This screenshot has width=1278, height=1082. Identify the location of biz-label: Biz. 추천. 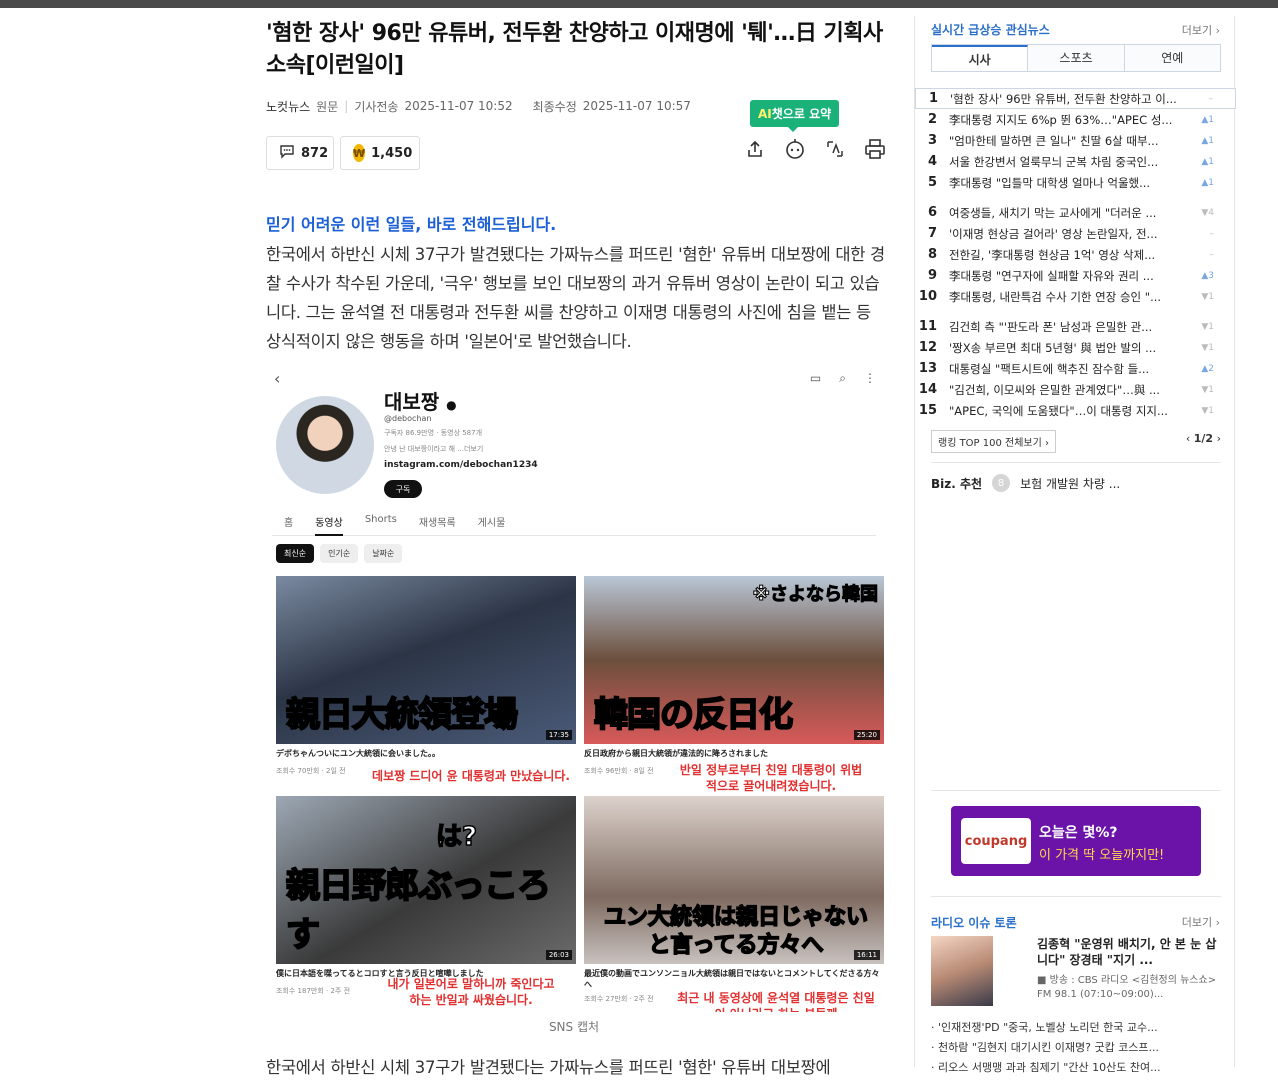
(957, 483).